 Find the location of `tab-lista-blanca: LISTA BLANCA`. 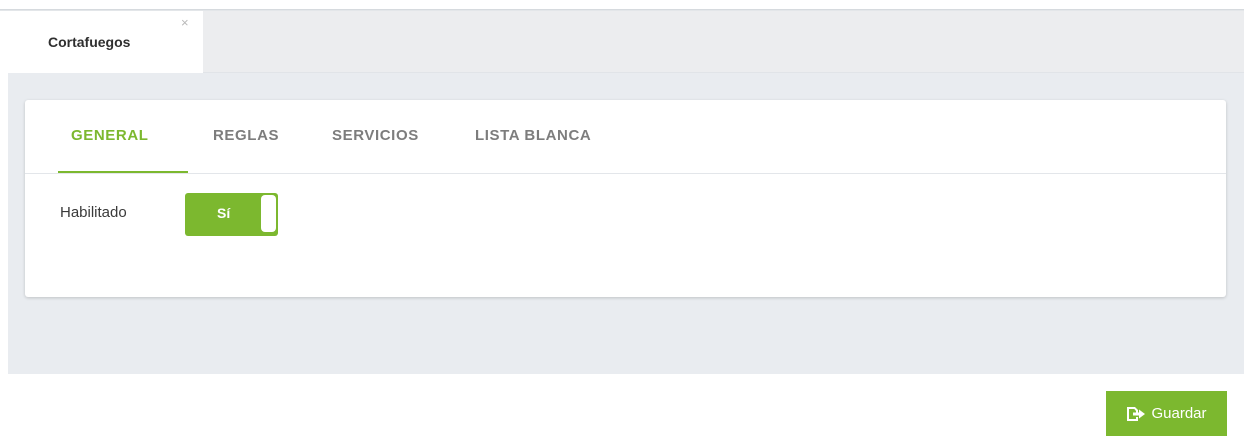

tab-lista-blanca: LISTA BLANCA is located at coordinates (533, 135).